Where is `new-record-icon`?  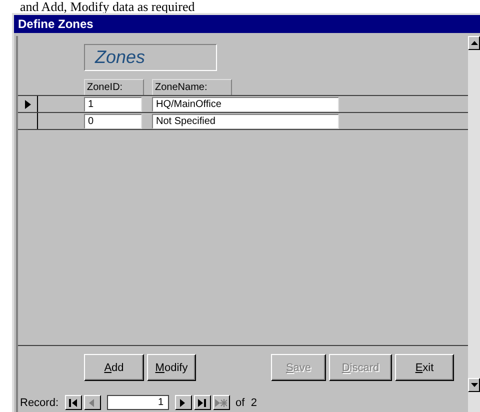
new-record-icon is located at coordinates (221, 402).